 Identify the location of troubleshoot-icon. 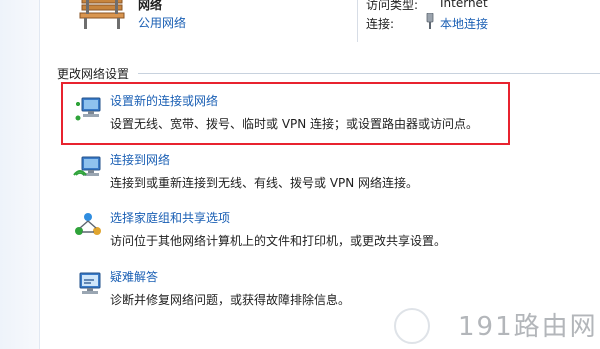
(90, 283).